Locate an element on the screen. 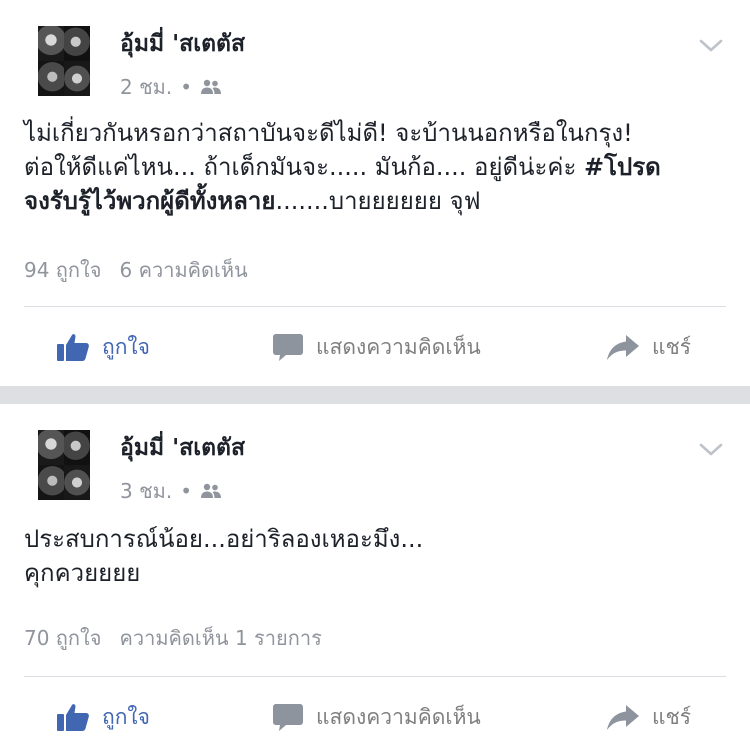 The height and width of the screenshot is (750, 750). reaction-counts: 70 ถูกใจ ความคิดเห็น 1 รายการ is located at coordinates (173, 638).